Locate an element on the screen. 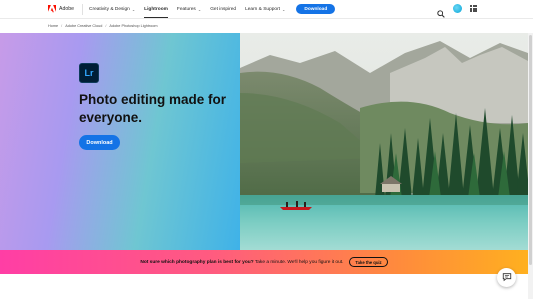 Image resolution: width=533 pixels, height=299 pixels. nav-item-label: Creativity & Design is located at coordinates (109, 9).